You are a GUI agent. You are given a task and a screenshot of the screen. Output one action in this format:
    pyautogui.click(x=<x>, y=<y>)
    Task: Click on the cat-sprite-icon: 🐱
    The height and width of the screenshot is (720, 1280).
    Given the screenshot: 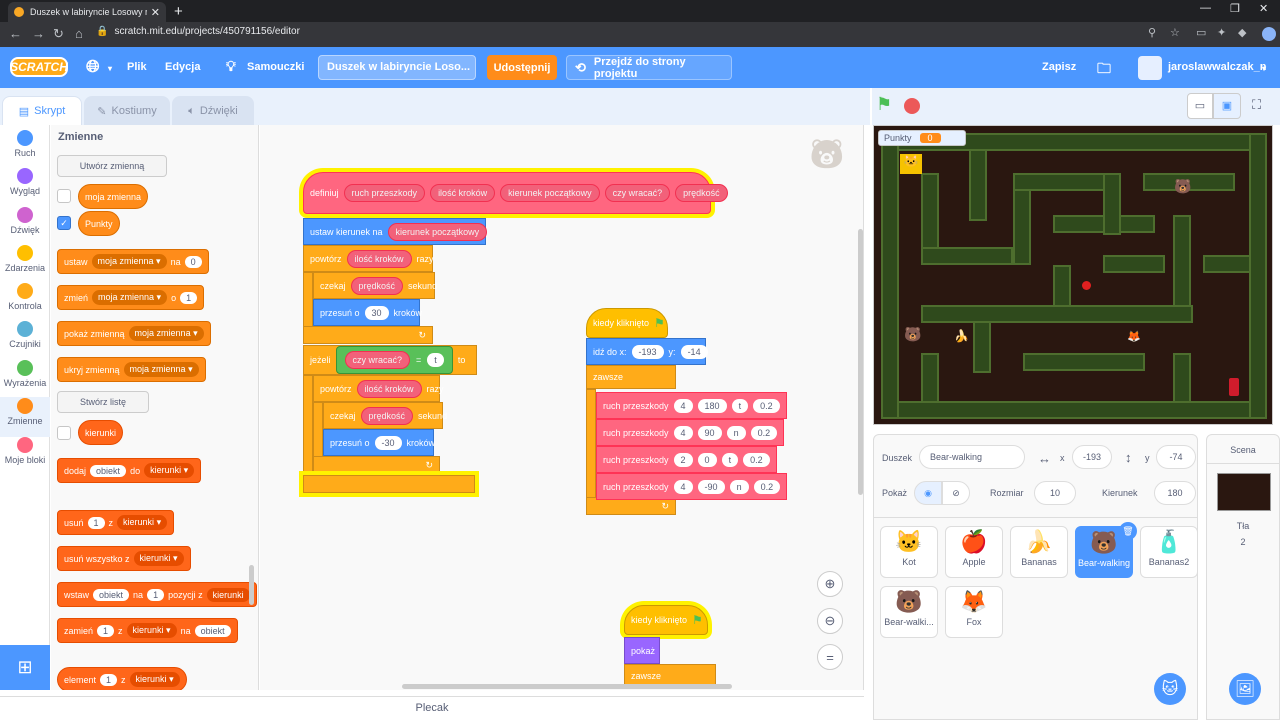 What is the action you would take?
    pyautogui.click(x=911, y=164)
    